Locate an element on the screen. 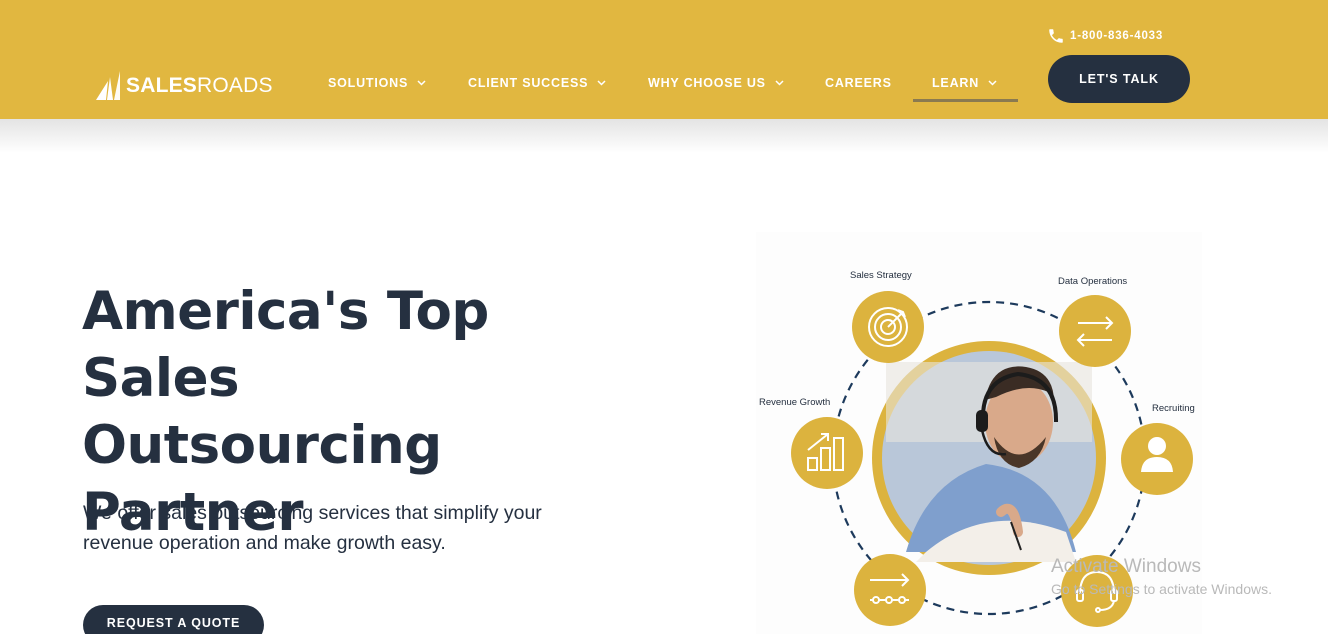  nav-client-success-label: CLIENT SUCCESS is located at coordinates (528, 83).